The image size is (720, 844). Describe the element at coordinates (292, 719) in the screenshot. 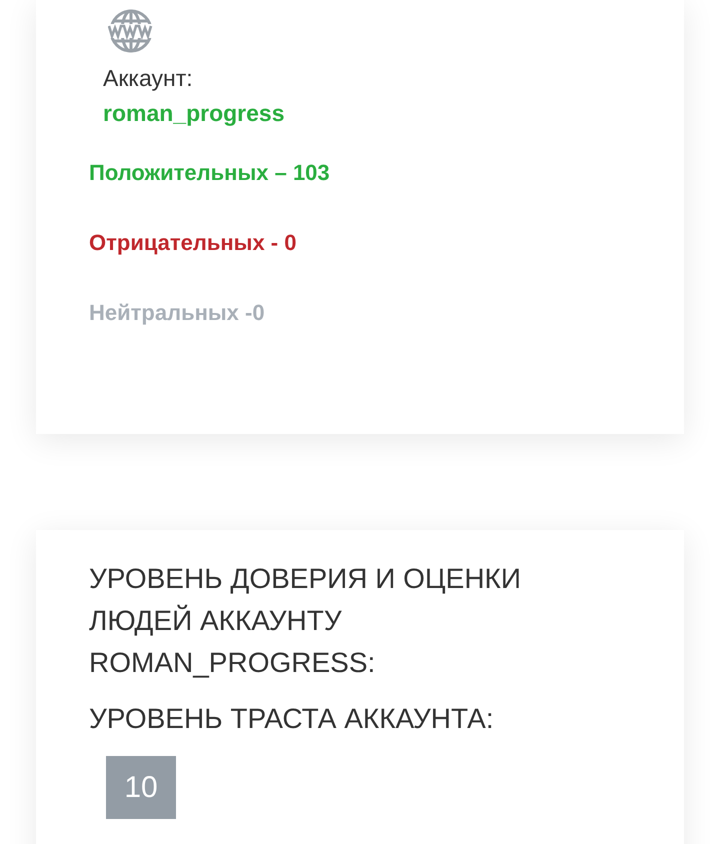

I see `trust-label: УРОВЕНЬ ТРАСТА АККАУНТА:` at that location.